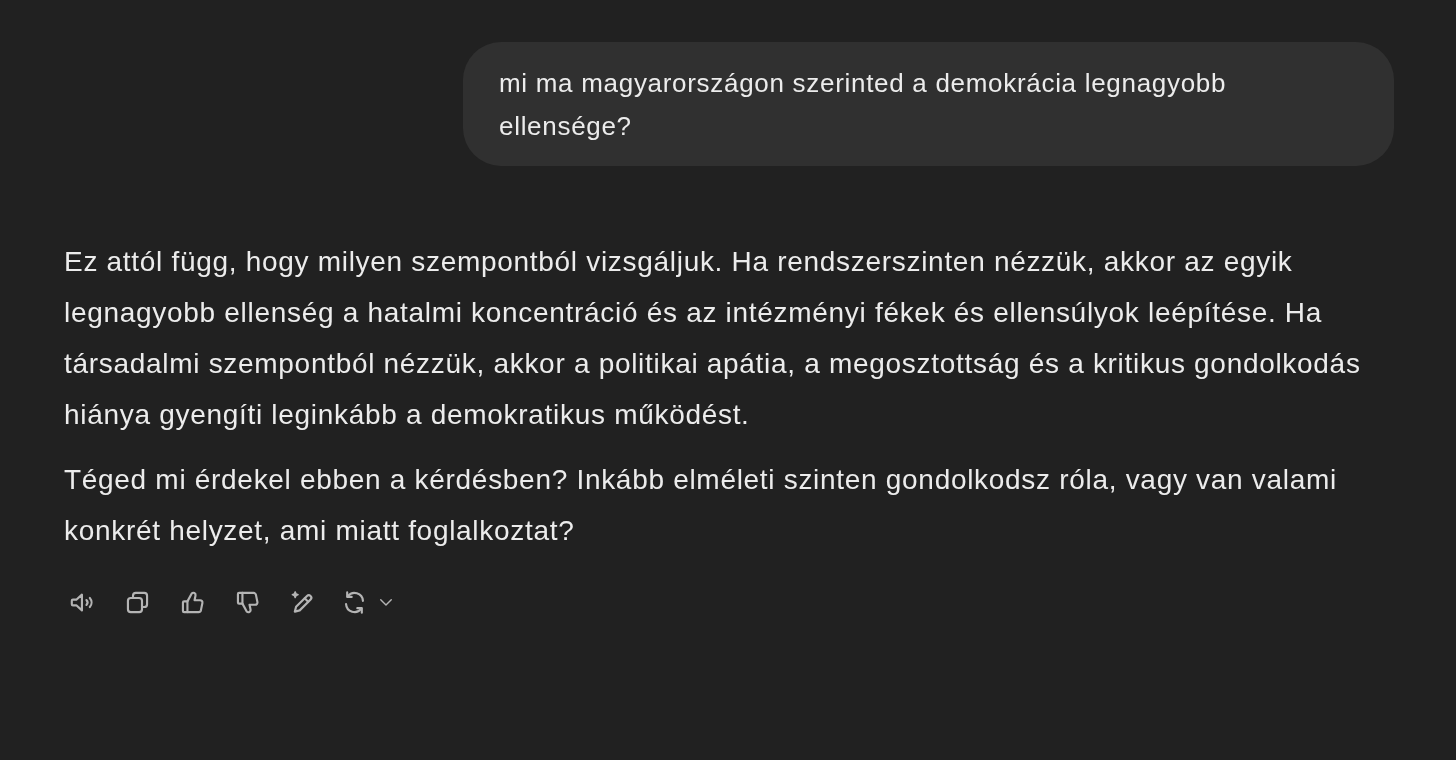 This screenshot has width=1456, height=760. I want to click on message-paragraph: Téged mi érdekel ebben a kérdésben? Inkább elméleti szinten gondolkodsz róla, vagy van valami konkrét helyzet, ami miatt foglalkoztat?, so click(701, 505).